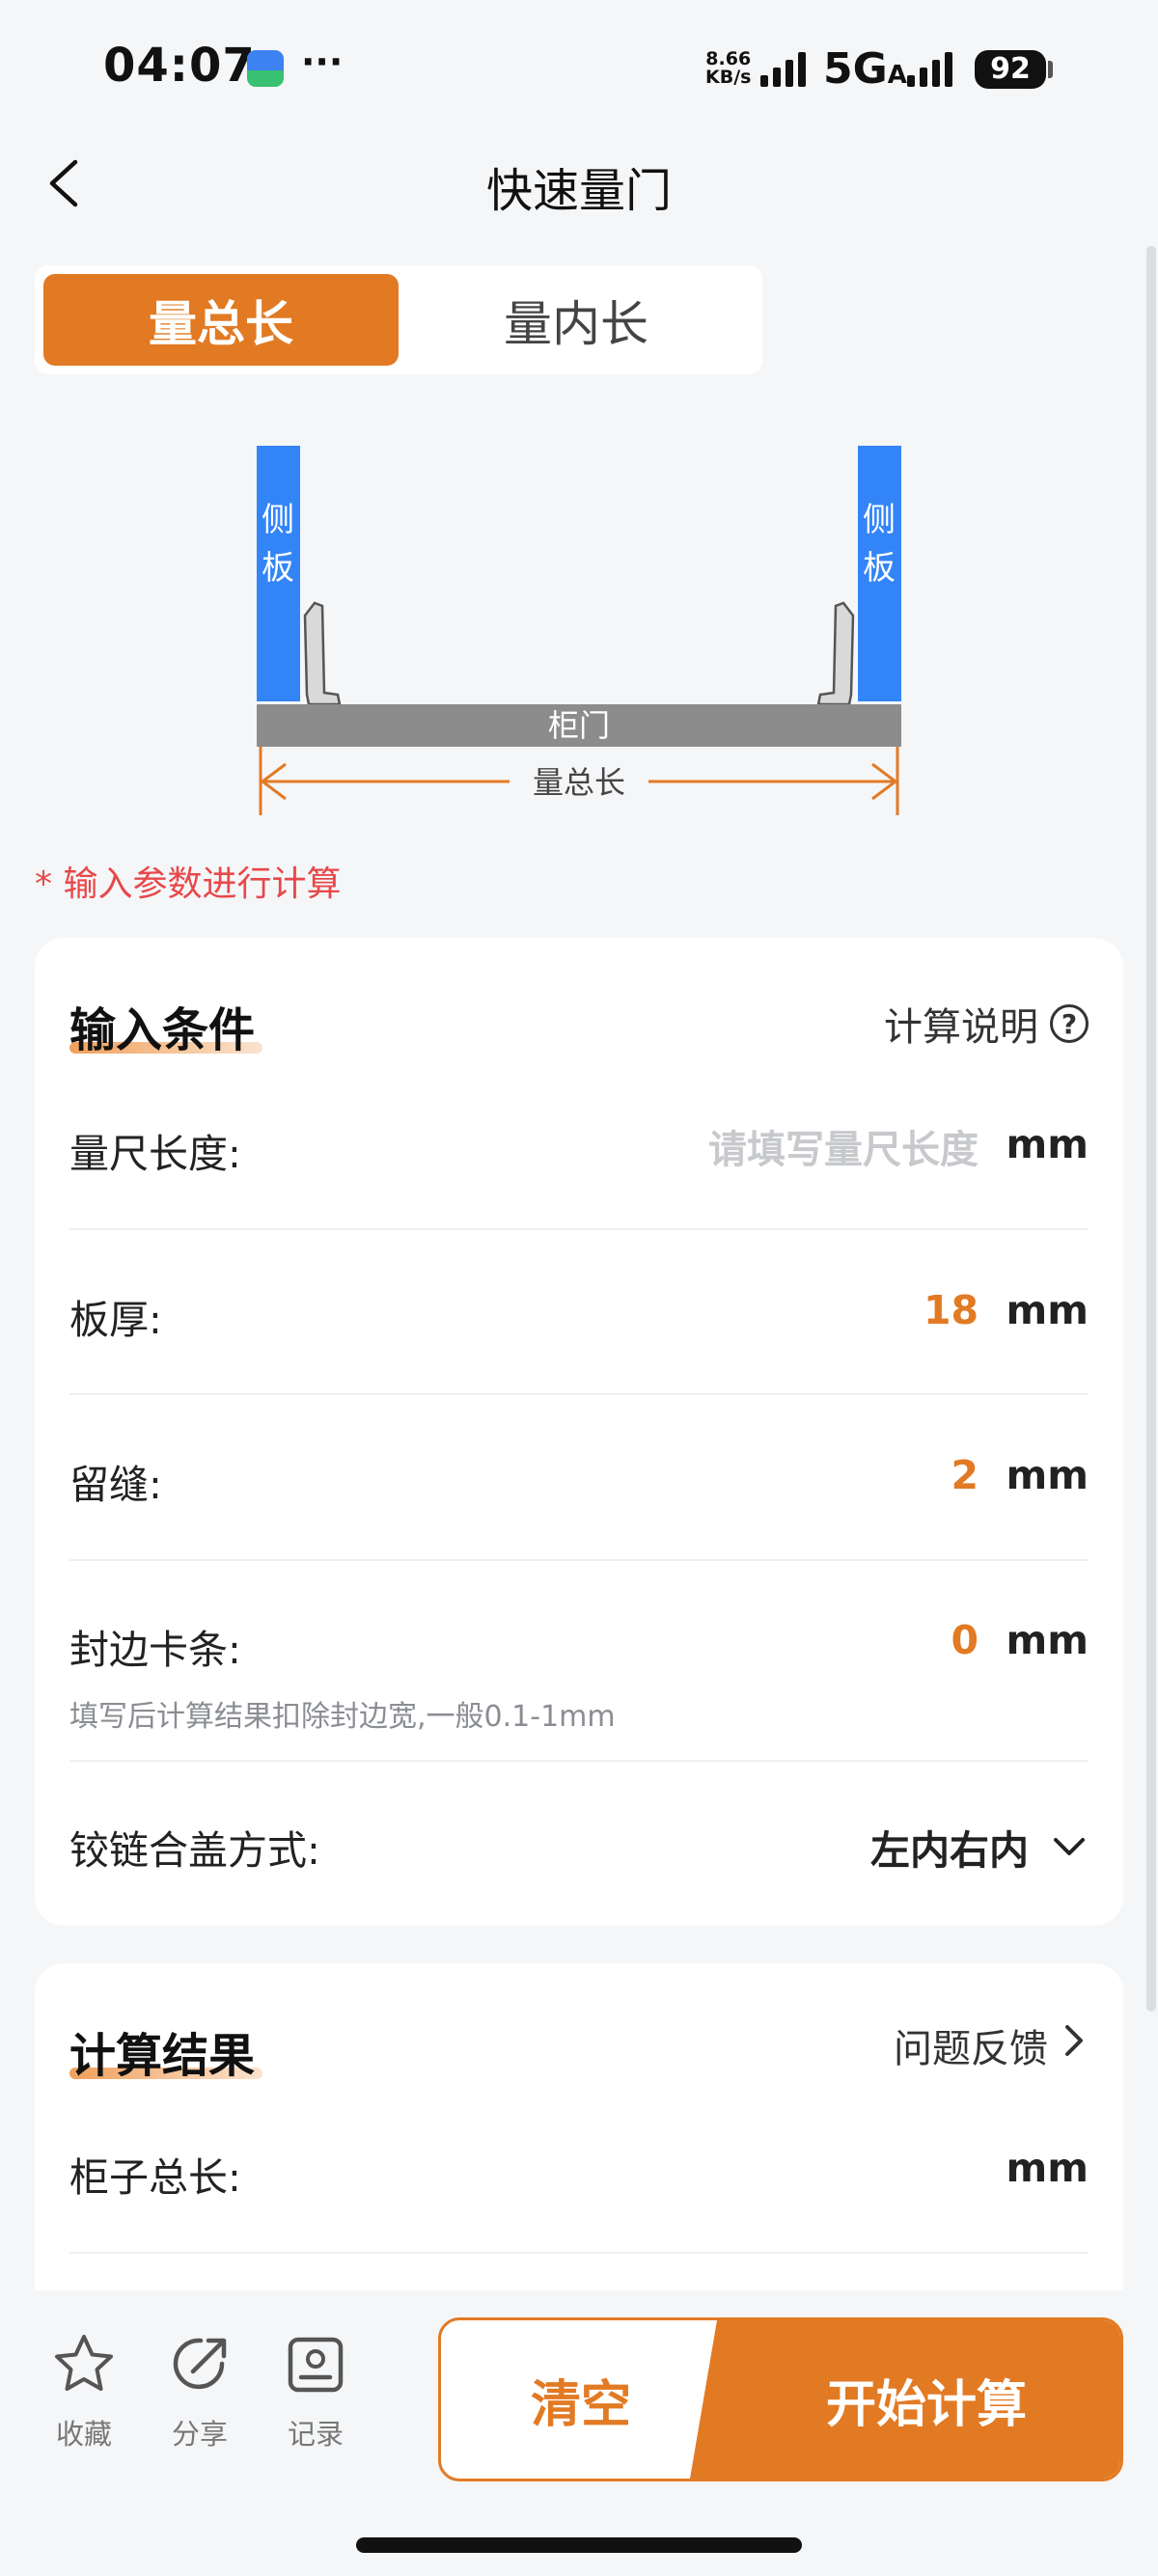 The height and width of the screenshot is (2576, 1158). What do you see at coordinates (579, 726) in the screenshot?
I see `door-label: 柜门` at bounding box center [579, 726].